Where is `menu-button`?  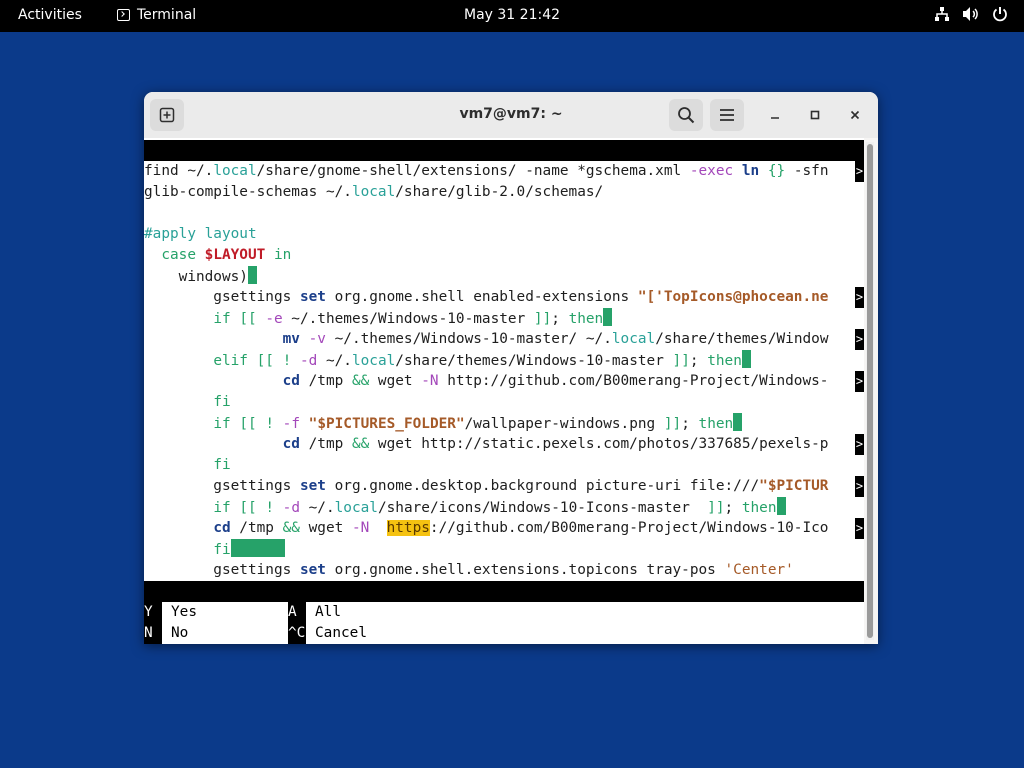 menu-button is located at coordinates (727, 115).